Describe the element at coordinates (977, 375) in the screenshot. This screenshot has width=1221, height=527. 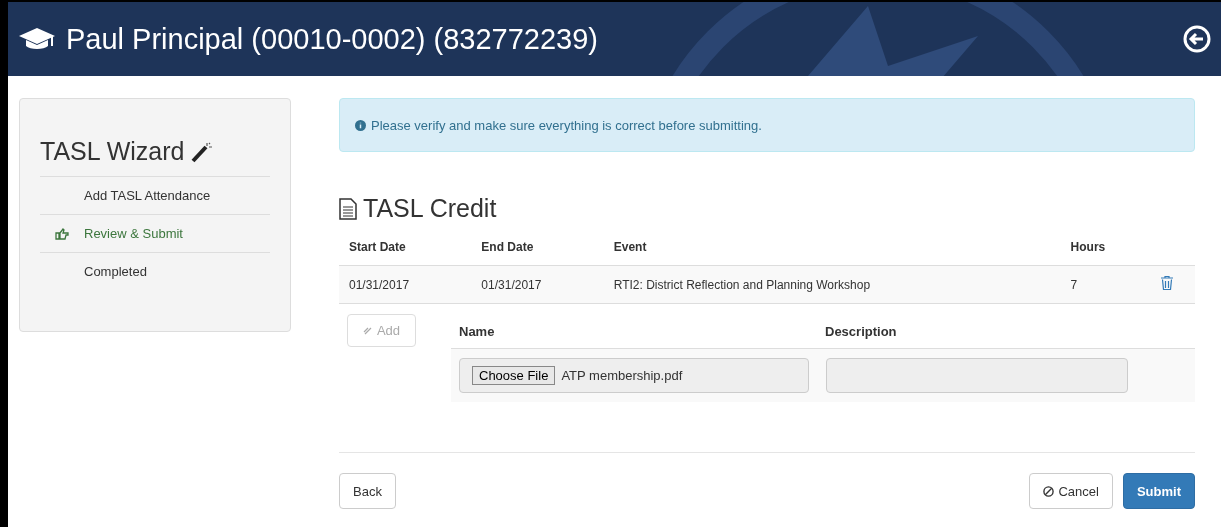
I see `description-field` at that location.